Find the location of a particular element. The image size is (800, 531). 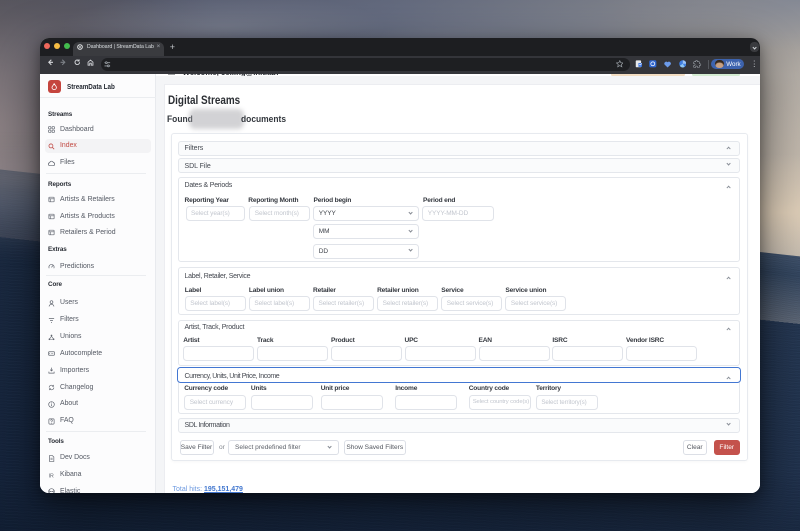

svg-text: IR is located at coordinates (51, 475).